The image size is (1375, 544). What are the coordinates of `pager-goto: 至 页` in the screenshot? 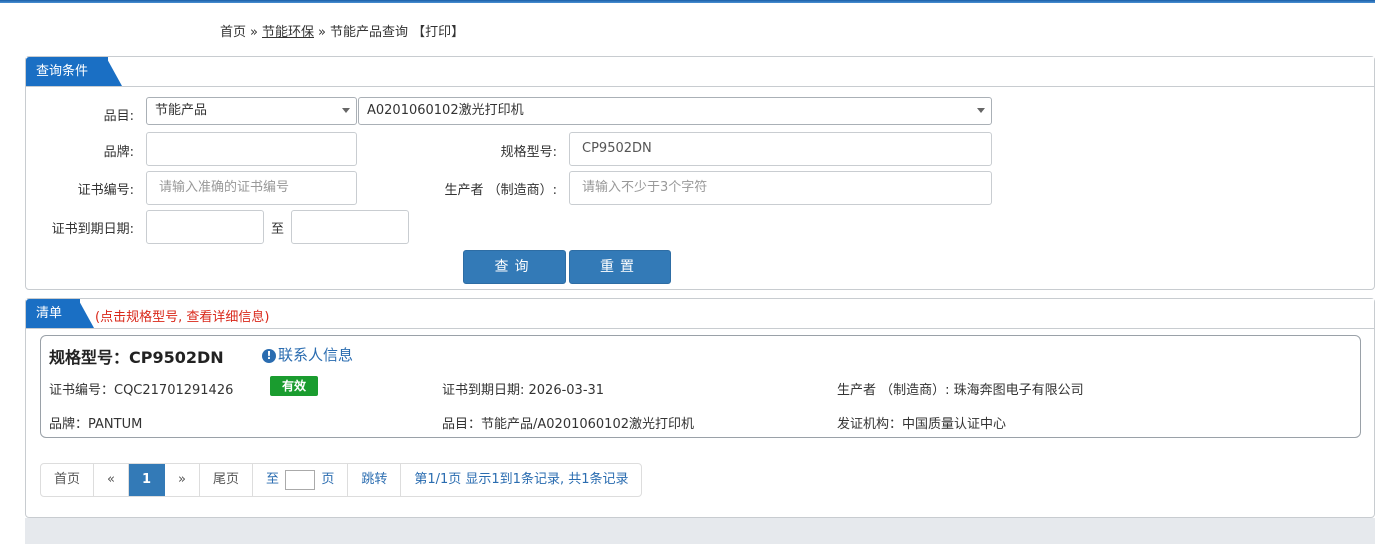 It's located at (301, 480).